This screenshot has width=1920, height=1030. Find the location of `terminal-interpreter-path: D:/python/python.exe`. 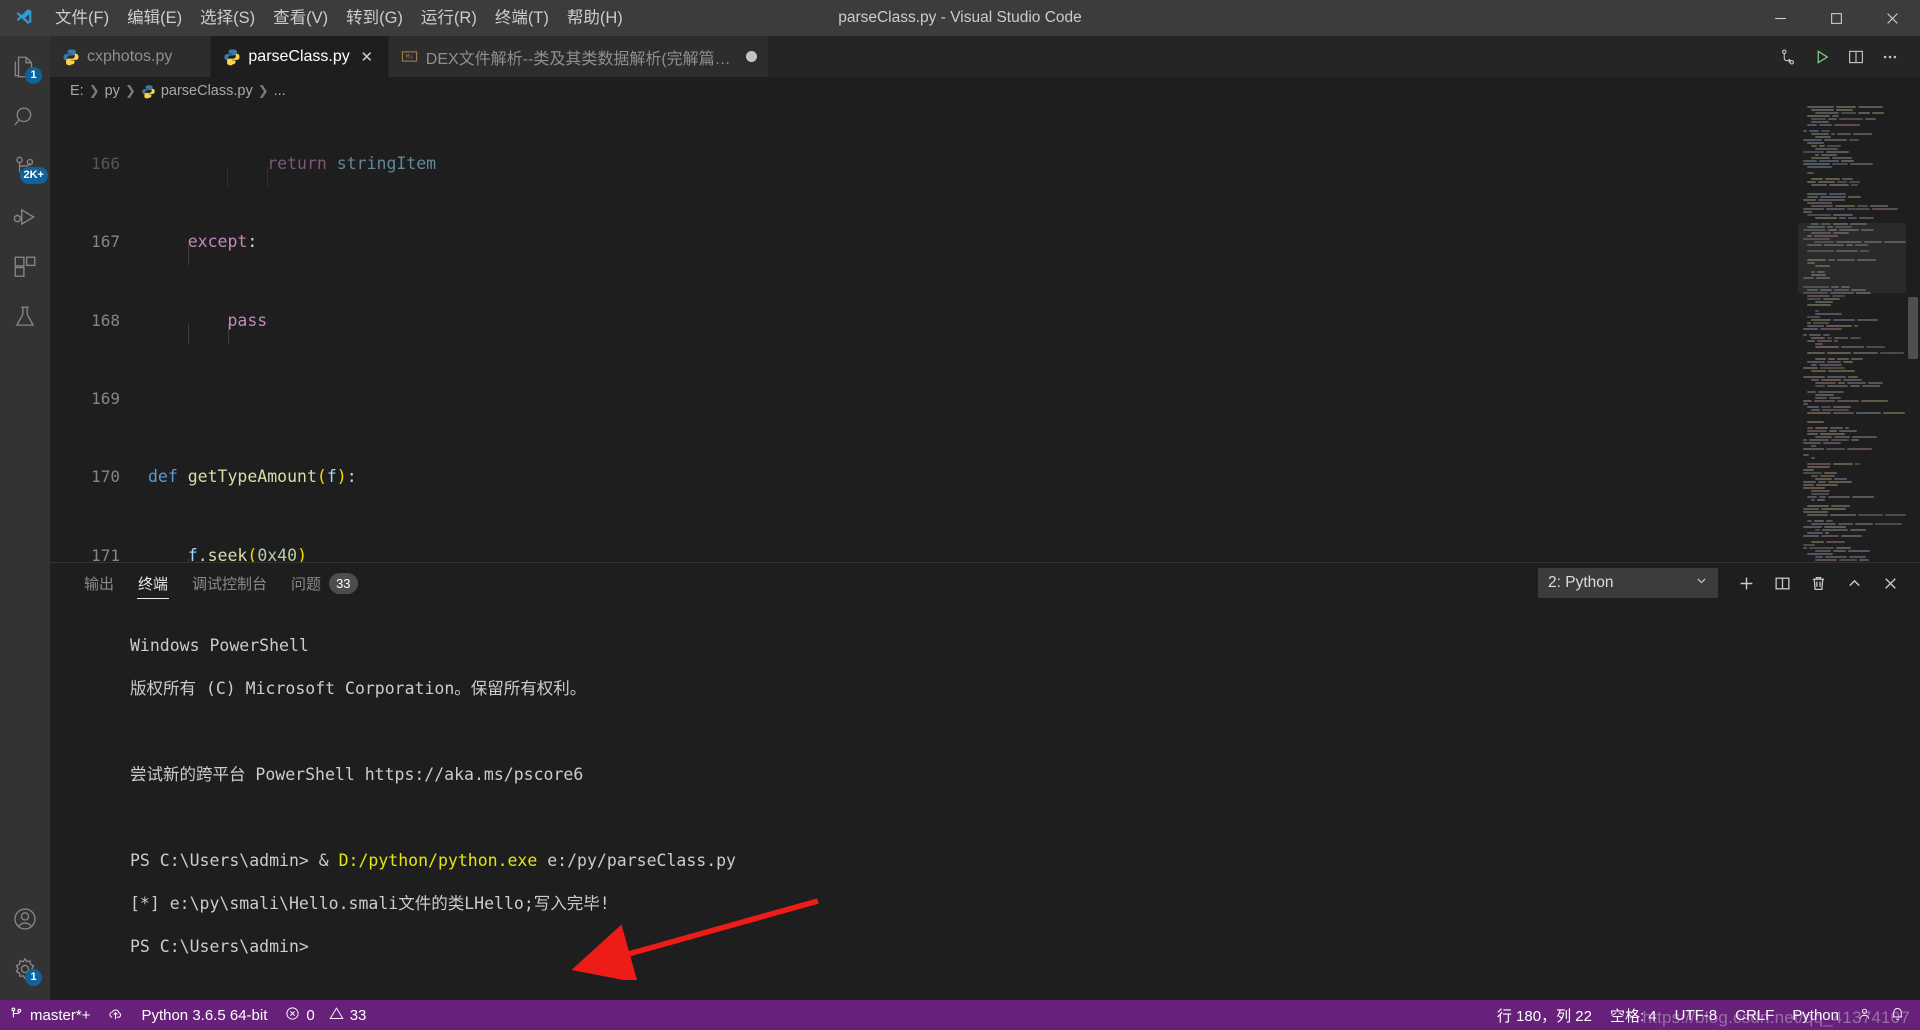

terminal-interpreter-path: D:/python/python.exe is located at coordinates (438, 860).